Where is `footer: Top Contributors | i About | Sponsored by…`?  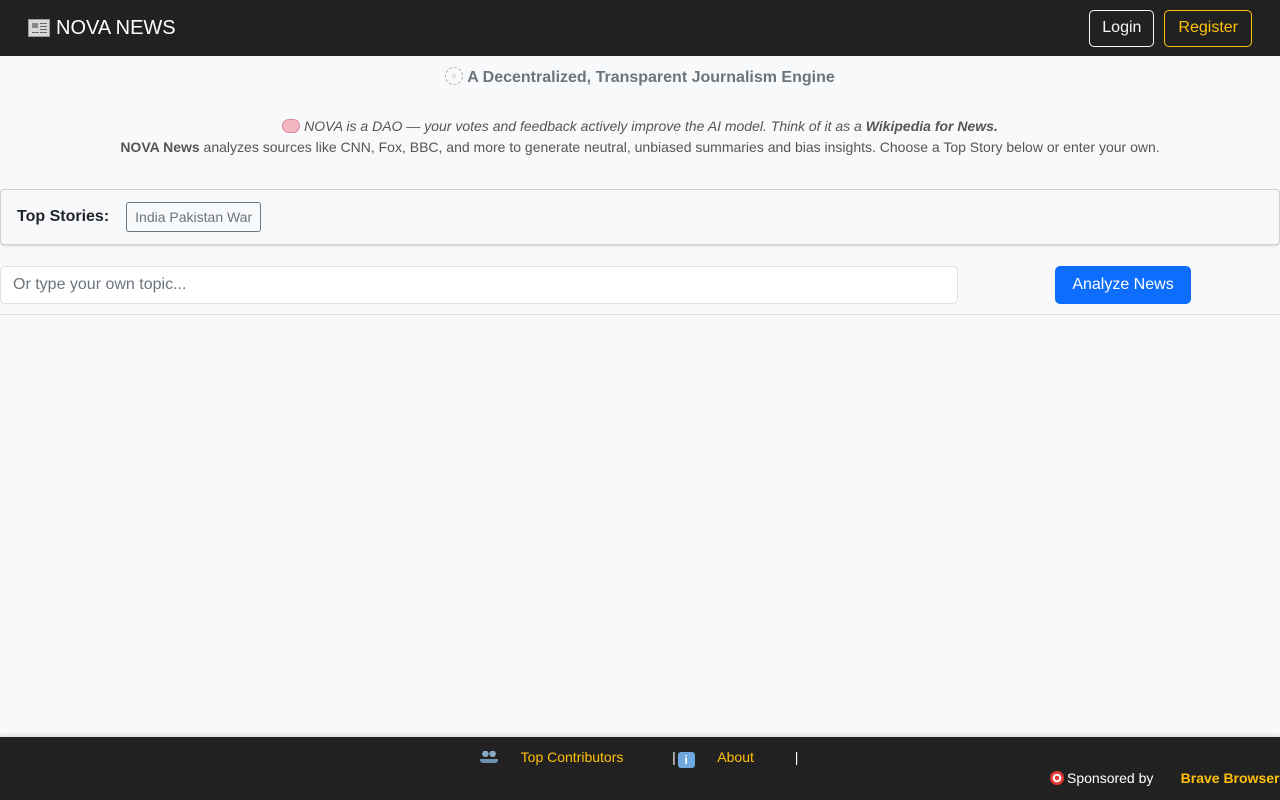 footer: Top Contributors | i About | Sponsored by… is located at coordinates (640, 768).